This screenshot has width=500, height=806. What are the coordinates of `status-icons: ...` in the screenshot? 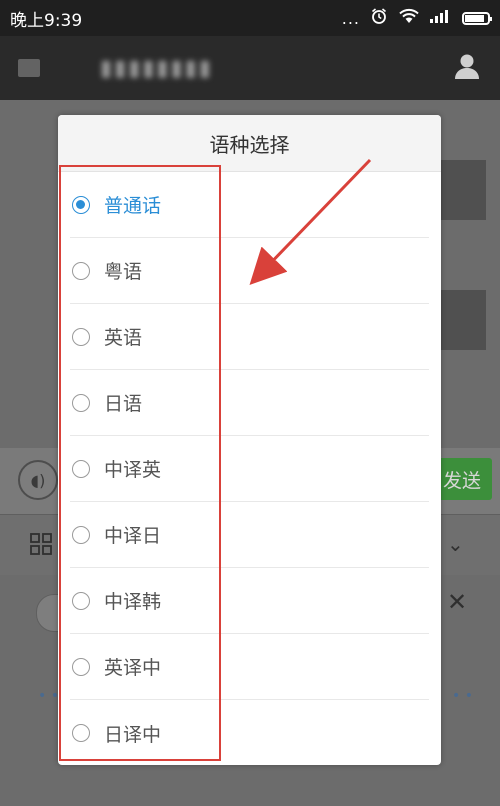 It's located at (416, 18).